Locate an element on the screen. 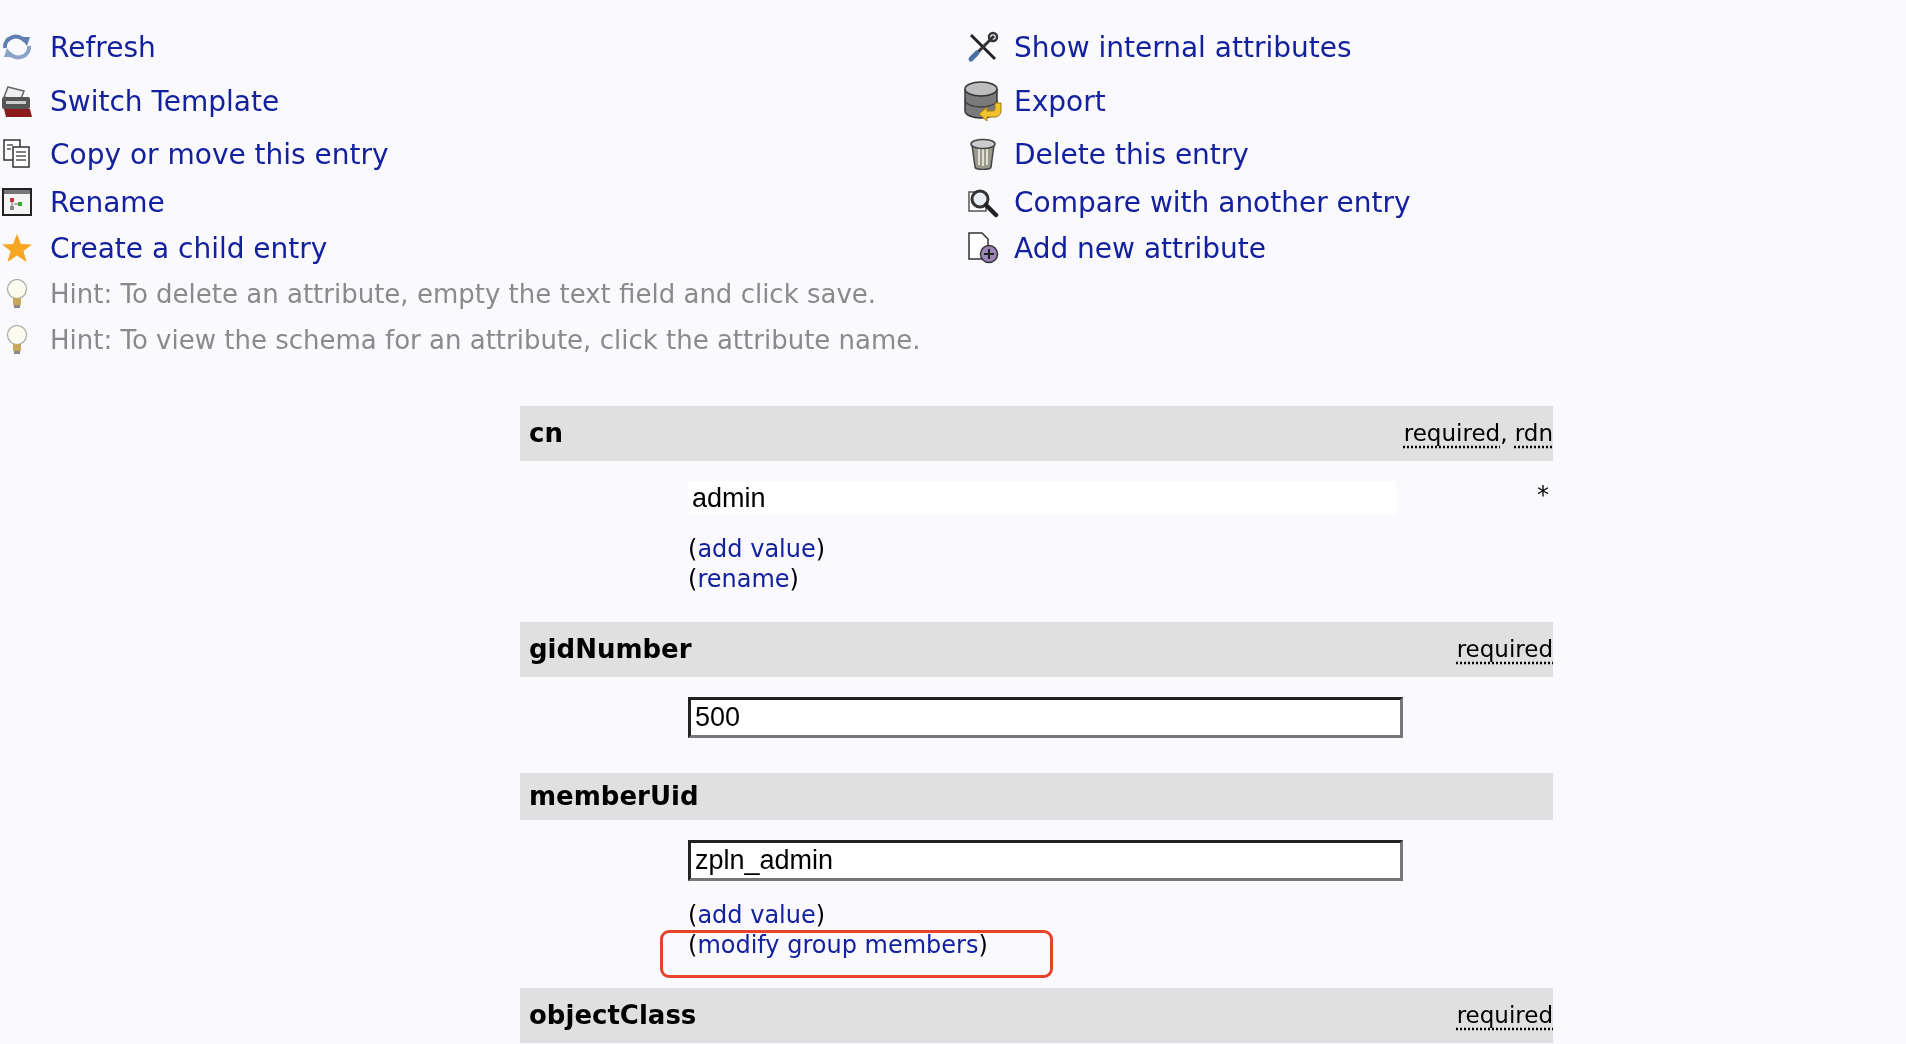  attribute-name-link: cn is located at coordinates (546, 433).